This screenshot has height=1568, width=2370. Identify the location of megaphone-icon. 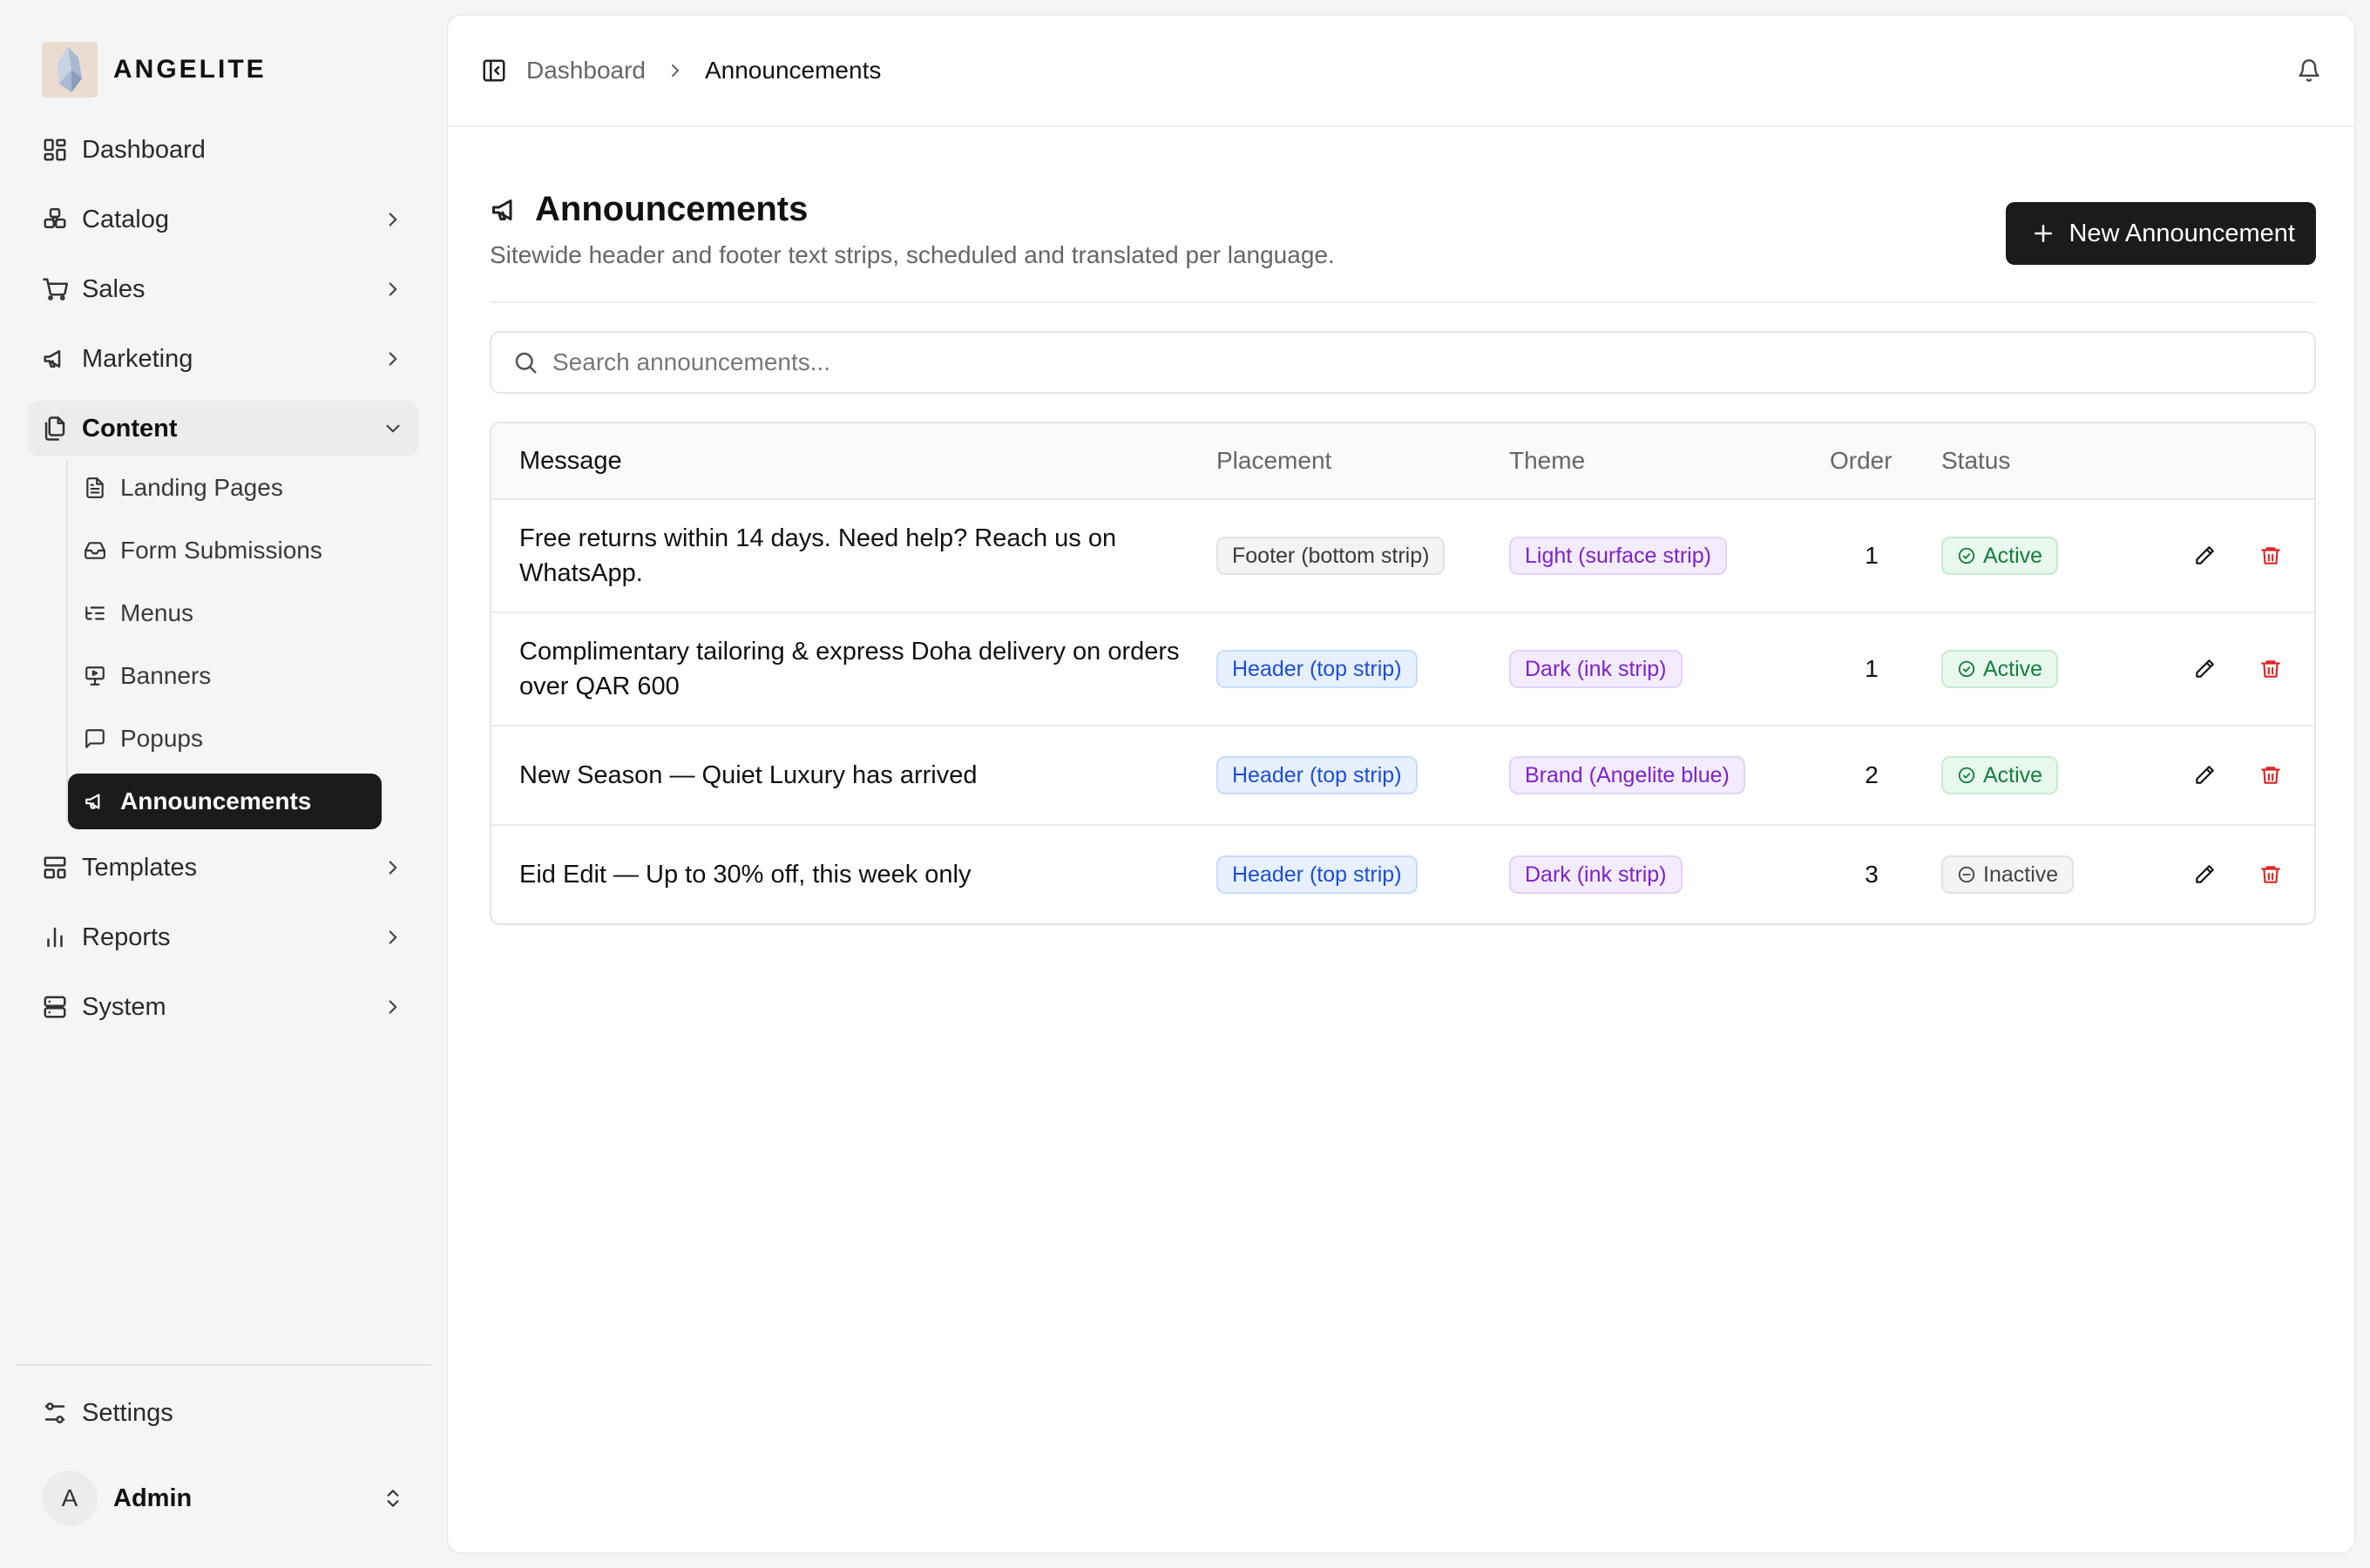
(52, 359).